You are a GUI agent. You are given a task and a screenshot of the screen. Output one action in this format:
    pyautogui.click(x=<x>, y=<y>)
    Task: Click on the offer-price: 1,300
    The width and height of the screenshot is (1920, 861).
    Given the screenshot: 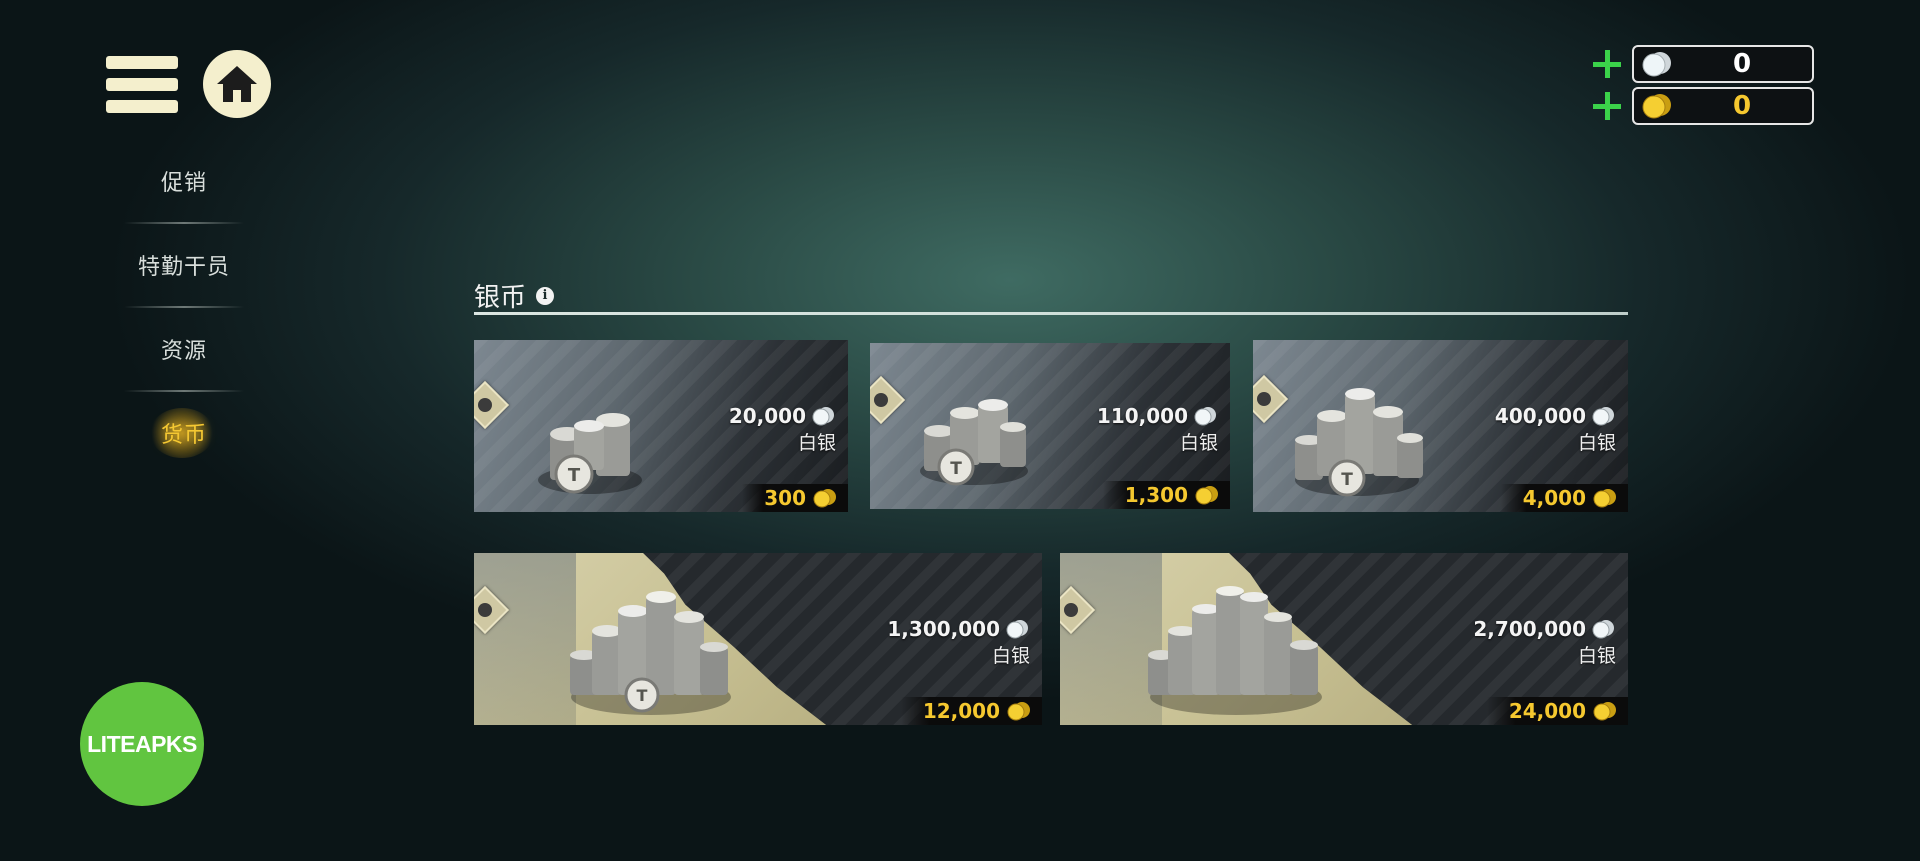 What is the action you would take?
    pyautogui.click(x=1166, y=495)
    